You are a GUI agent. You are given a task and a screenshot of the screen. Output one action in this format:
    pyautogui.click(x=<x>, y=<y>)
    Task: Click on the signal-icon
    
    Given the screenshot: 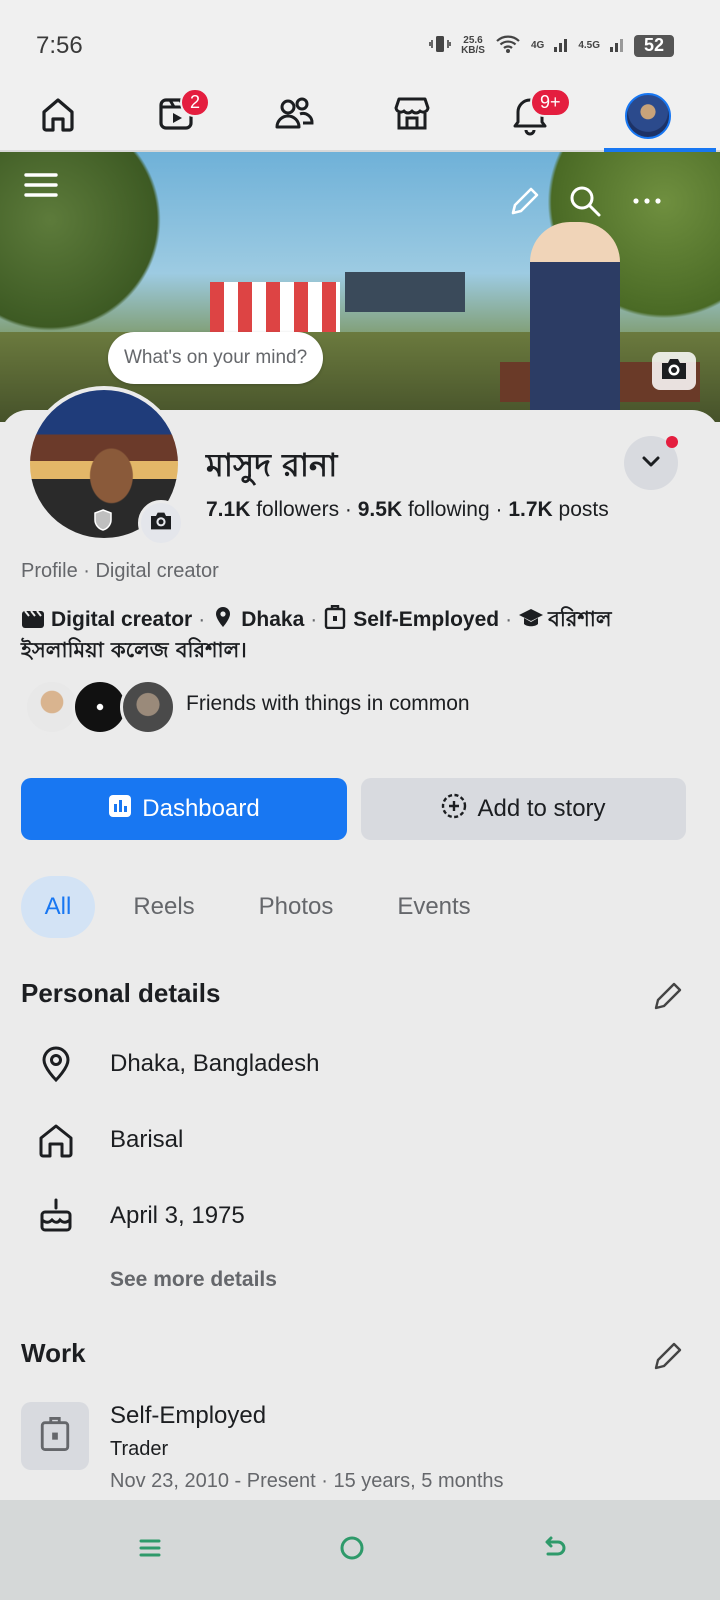 What is the action you would take?
    pyautogui.click(x=561, y=45)
    